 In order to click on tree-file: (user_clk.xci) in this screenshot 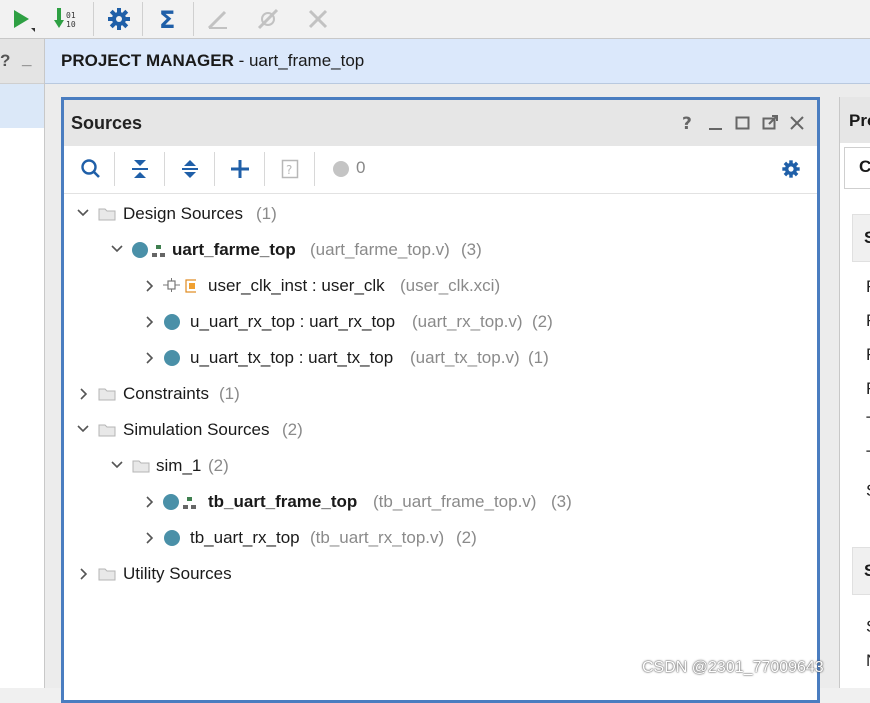, I will do `click(450, 285)`.